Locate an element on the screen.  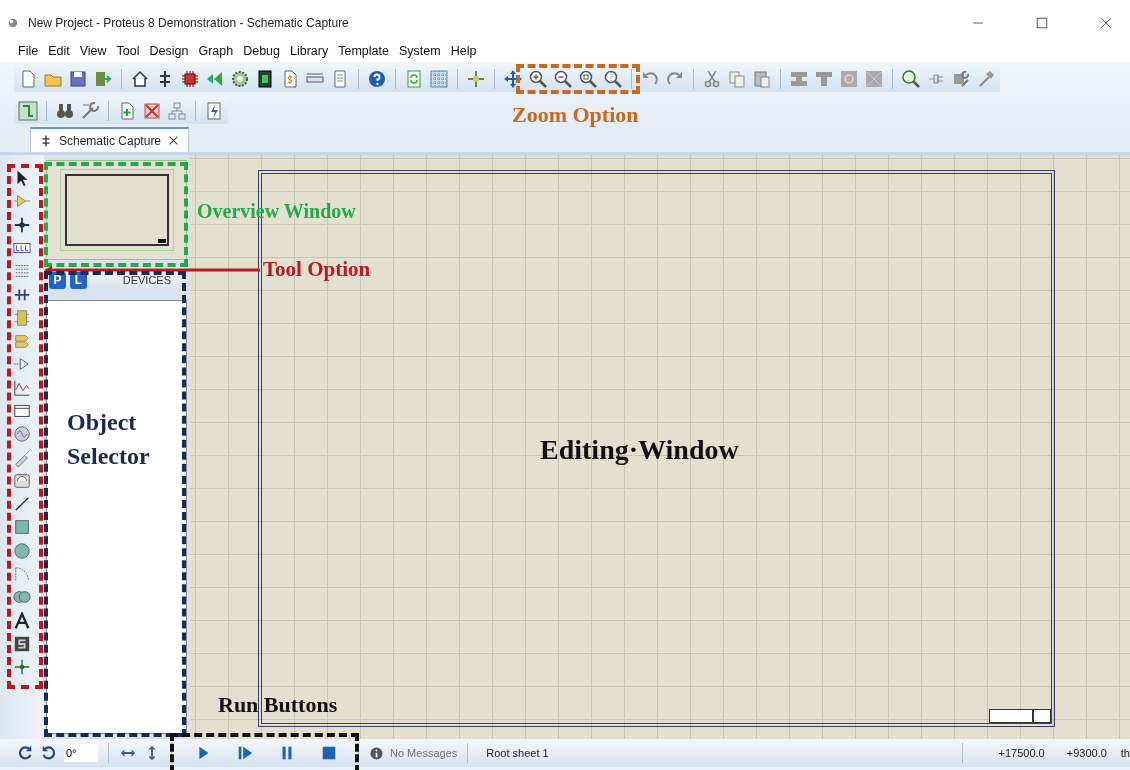
stop-icon is located at coordinates (329, 753).